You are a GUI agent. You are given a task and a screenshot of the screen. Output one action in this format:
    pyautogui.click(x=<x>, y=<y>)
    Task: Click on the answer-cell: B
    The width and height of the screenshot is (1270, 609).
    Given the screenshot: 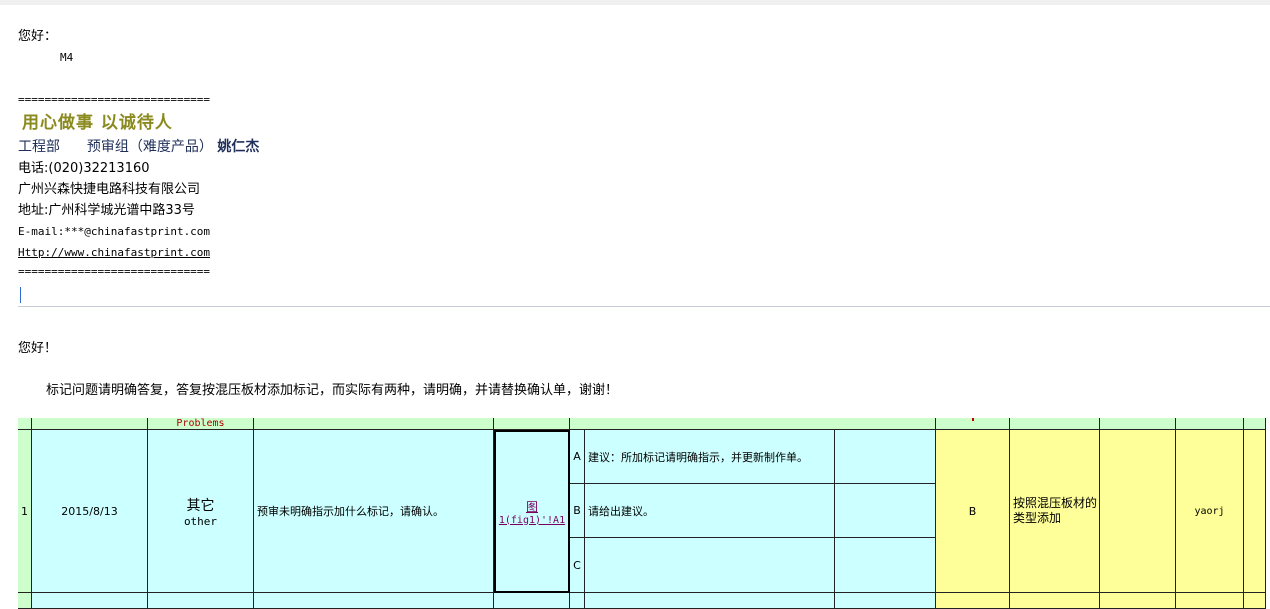 What is the action you would take?
    pyautogui.click(x=973, y=511)
    